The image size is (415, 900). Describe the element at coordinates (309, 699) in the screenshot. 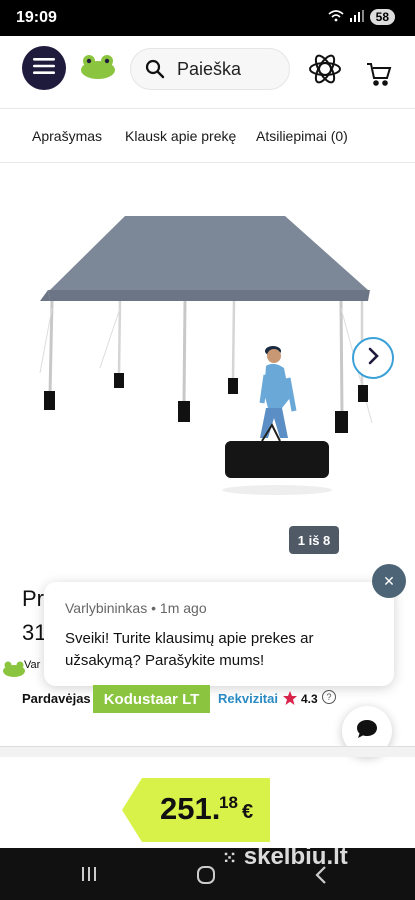

I see `seller-rating: 4.3` at that location.